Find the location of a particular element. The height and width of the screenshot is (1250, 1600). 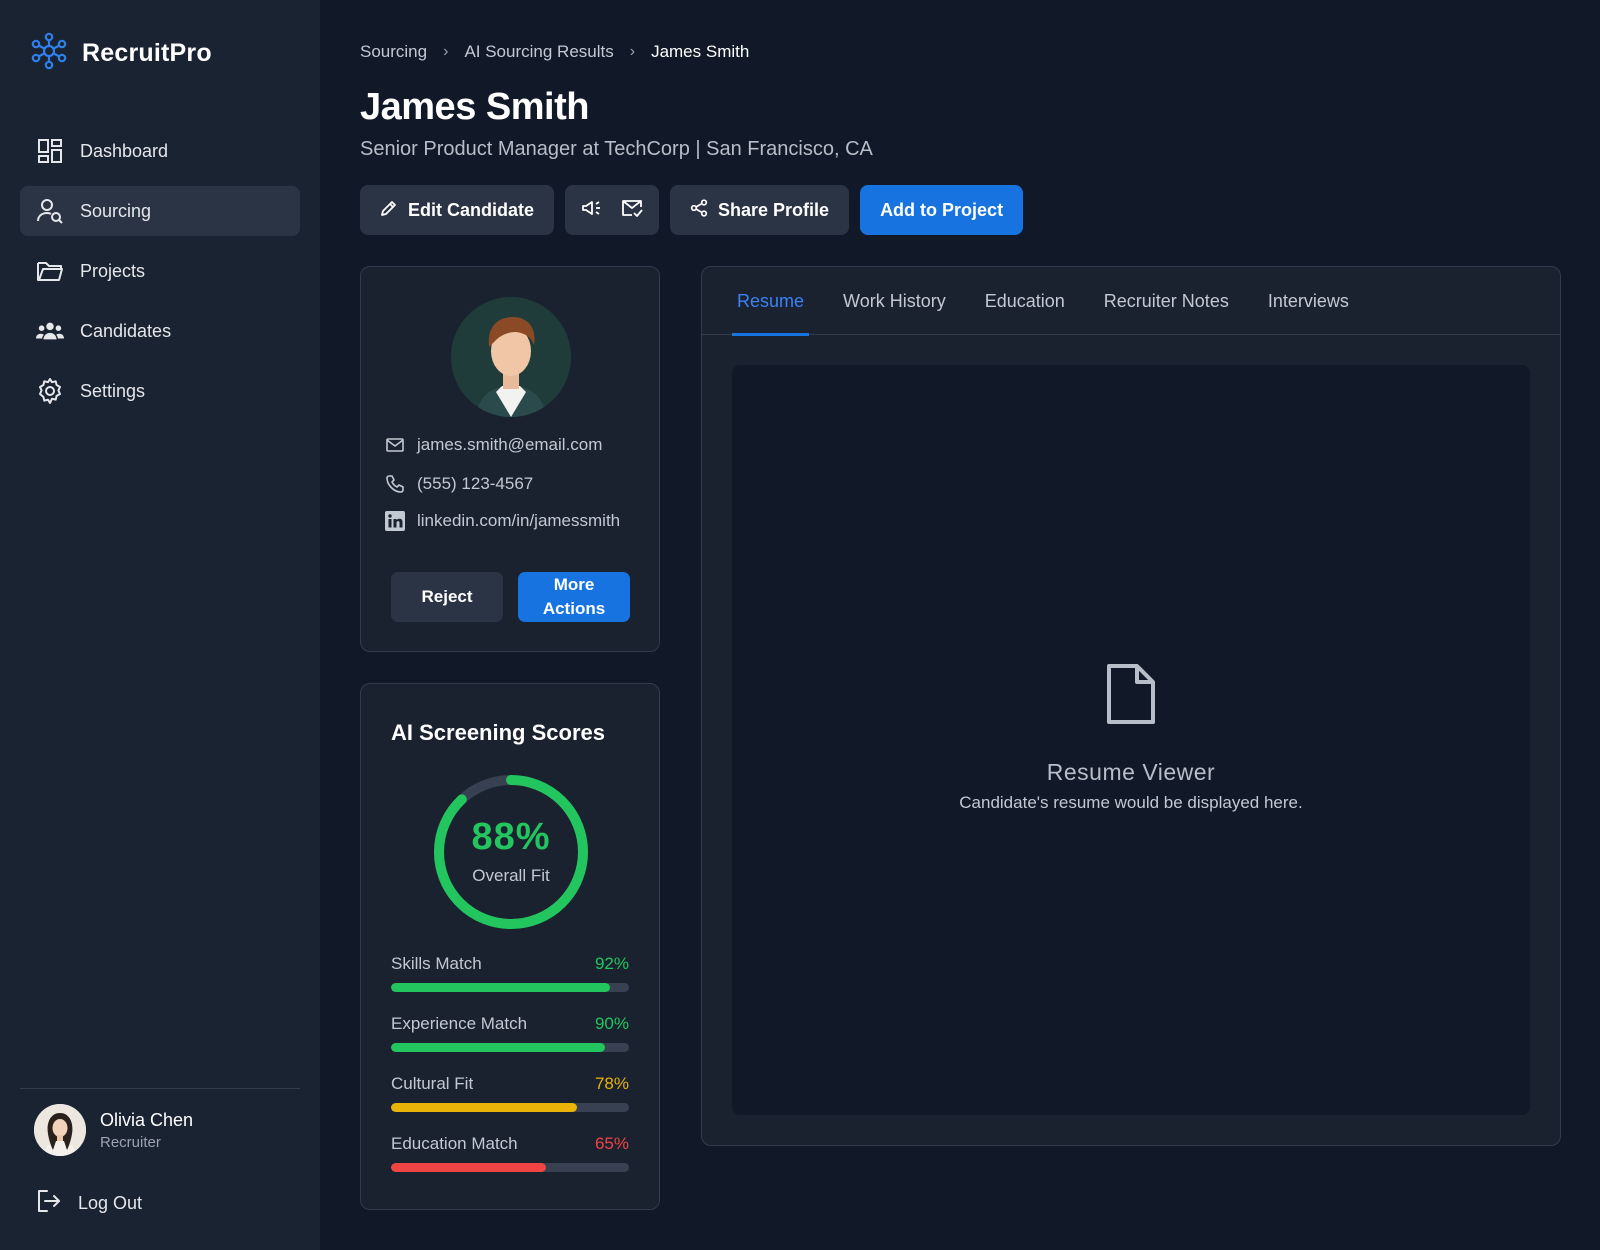

logout-icon is located at coordinates (49, 1203).